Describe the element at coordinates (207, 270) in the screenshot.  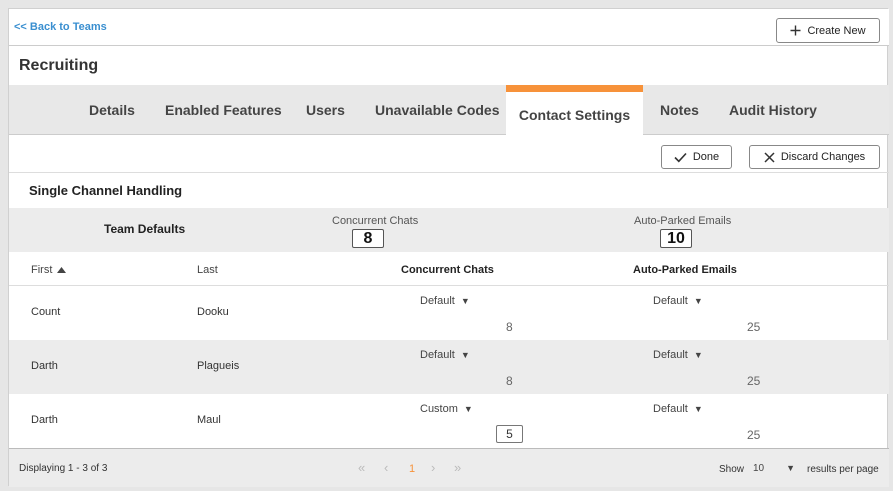
I see `column-header-last: Last` at that location.